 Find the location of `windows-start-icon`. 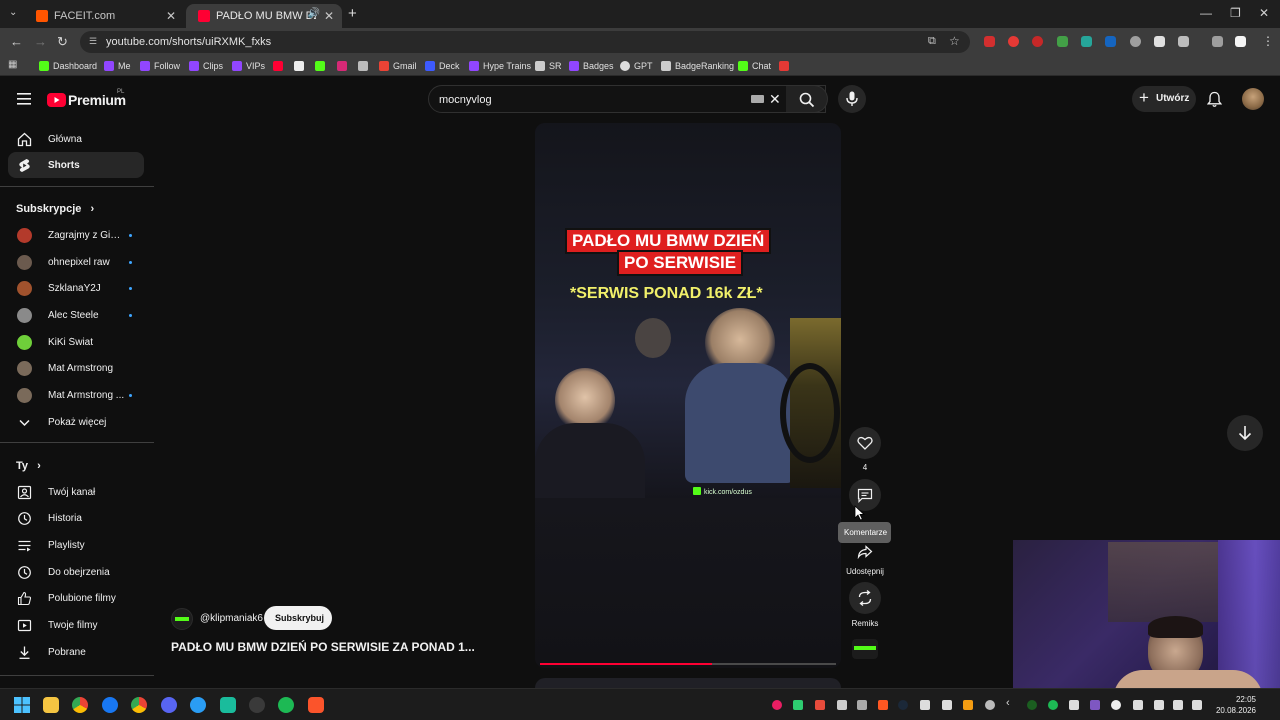

windows-start-icon is located at coordinates (22, 705).